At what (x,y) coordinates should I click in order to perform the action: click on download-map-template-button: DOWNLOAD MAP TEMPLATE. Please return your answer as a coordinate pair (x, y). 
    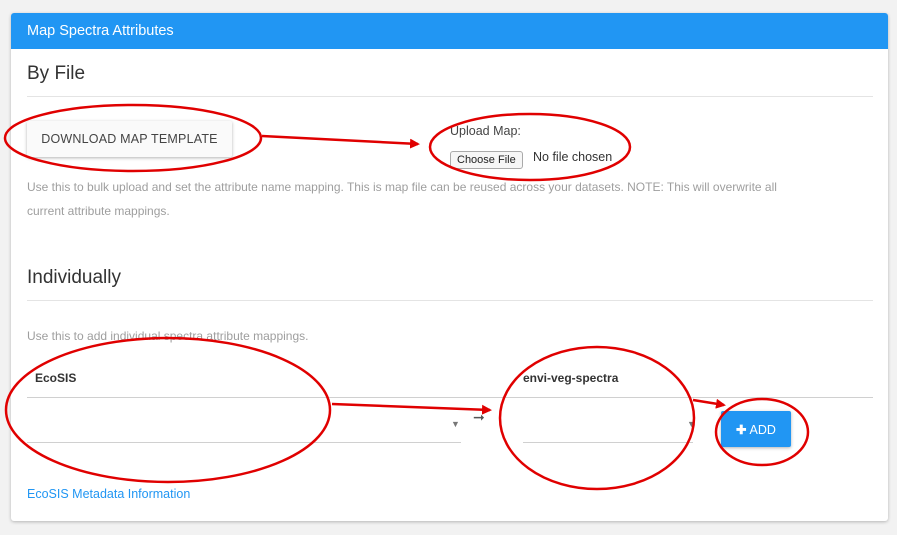
    Looking at the image, I should click on (129, 139).